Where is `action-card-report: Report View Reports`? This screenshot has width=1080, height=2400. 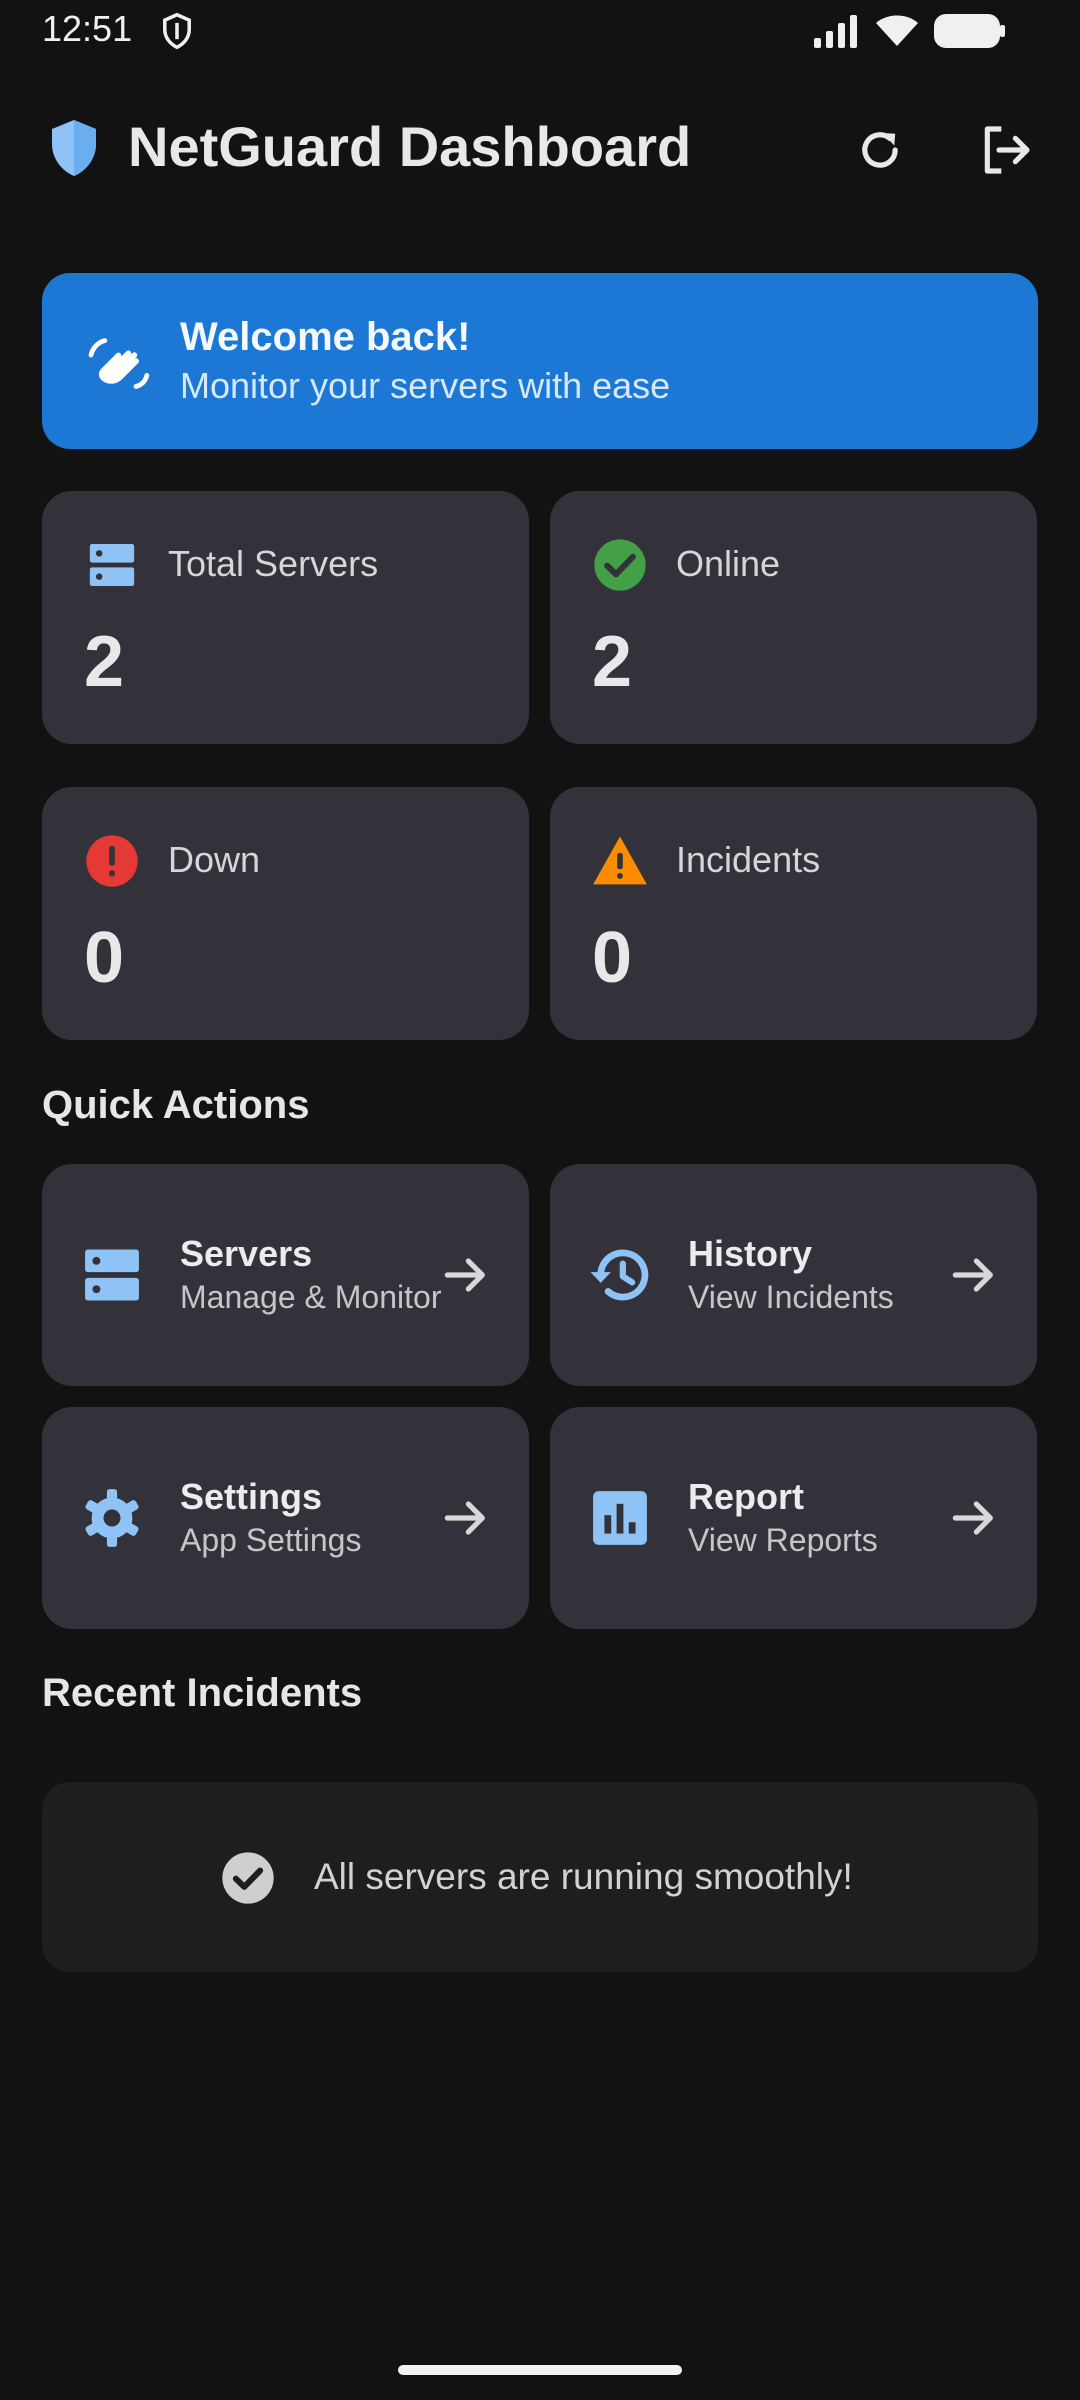 action-card-report: Report View Reports is located at coordinates (793, 1518).